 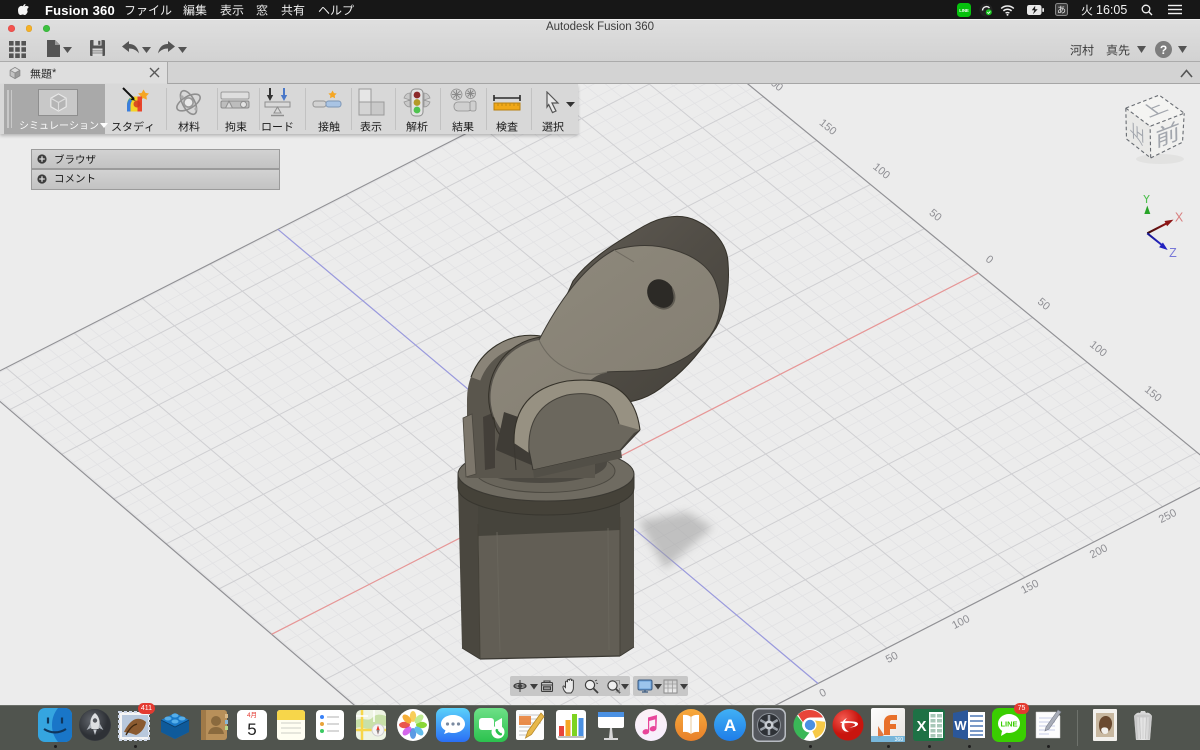 What do you see at coordinates (251, 729) in the screenshot?
I see `svg-text: 5` at bounding box center [251, 729].